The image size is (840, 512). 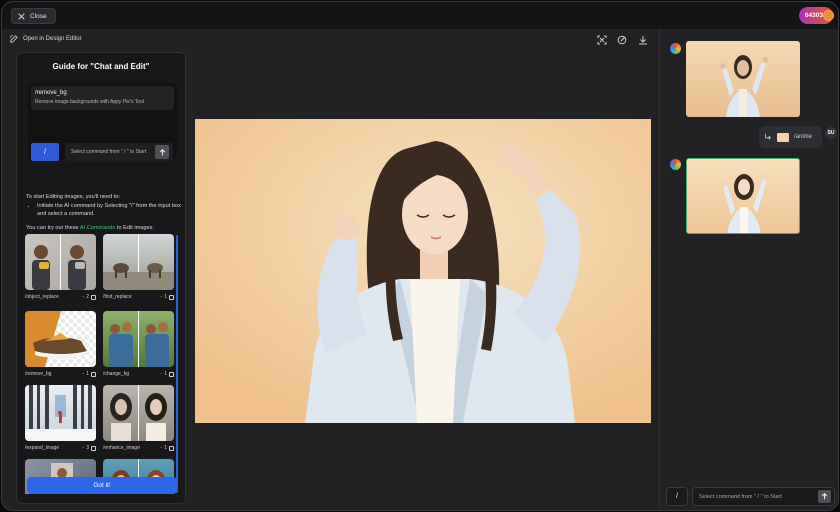 What do you see at coordinates (42, 297) in the screenshot?
I see `card-label: /object_replace` at bounding box center [42, 297].